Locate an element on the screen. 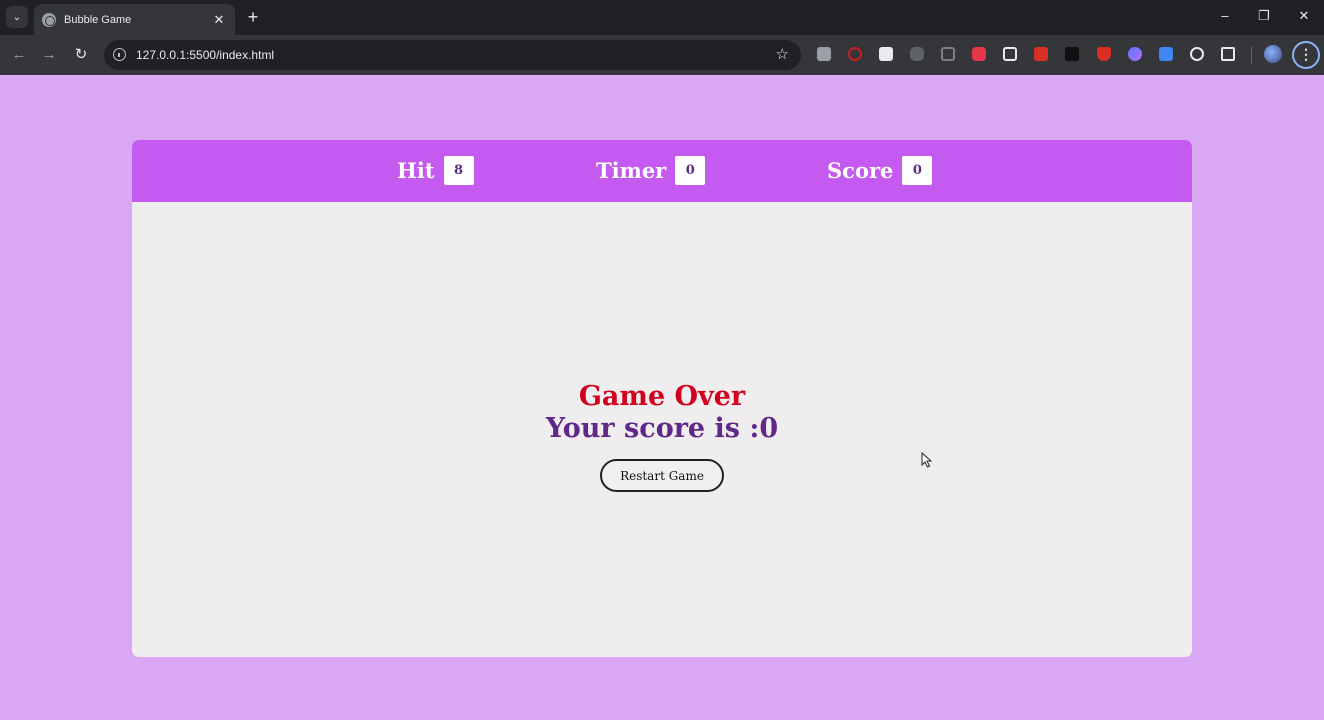  score-value: 0 is located at coordinates (917, 170).